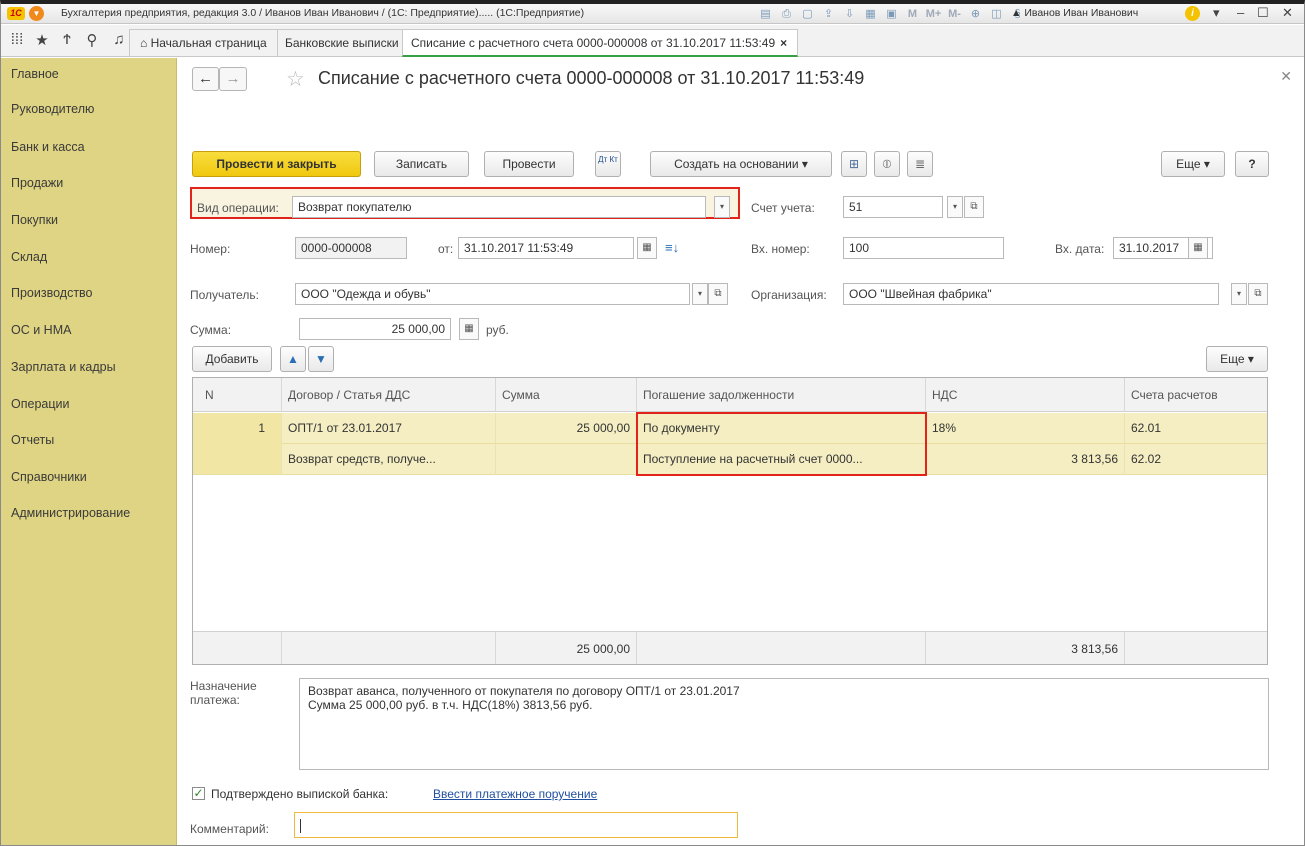 This screenshot has height=846, width=1305. What do you see at coordinates (295, 79) in the screenshot?
I see `favorite-star-icon: ☆` at bounding box center [295, 79].